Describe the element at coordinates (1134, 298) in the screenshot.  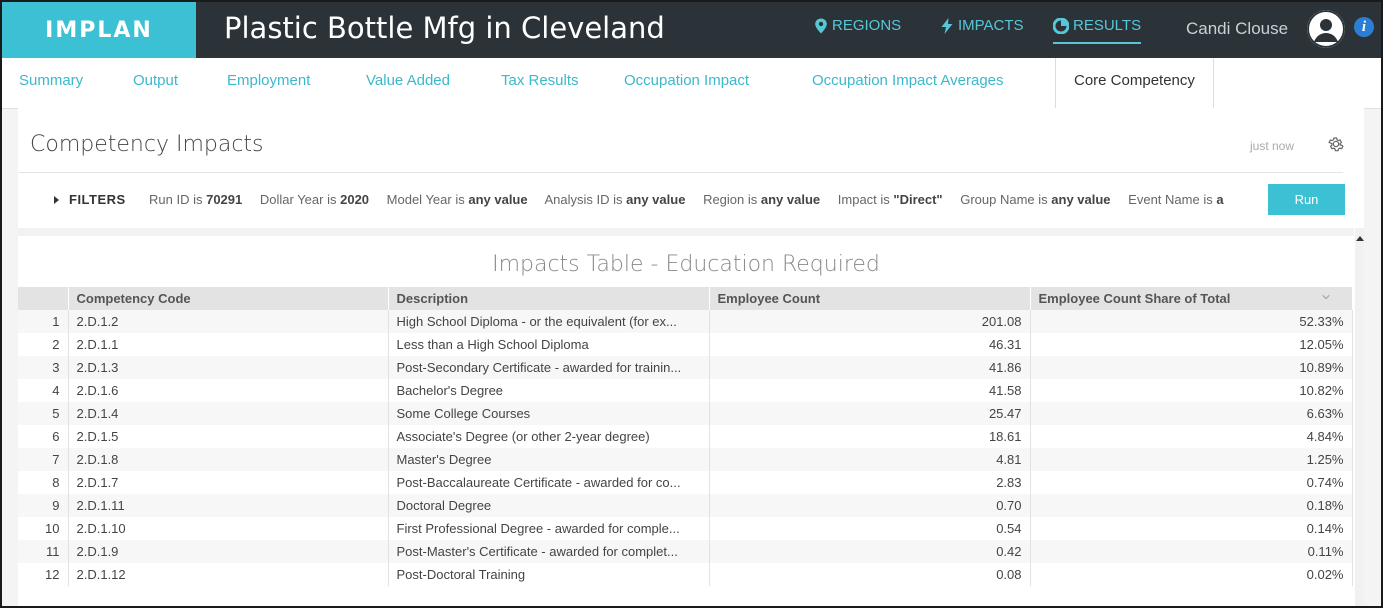
I see `header-employee-share-label: Employee Count Share of Total` at that location.